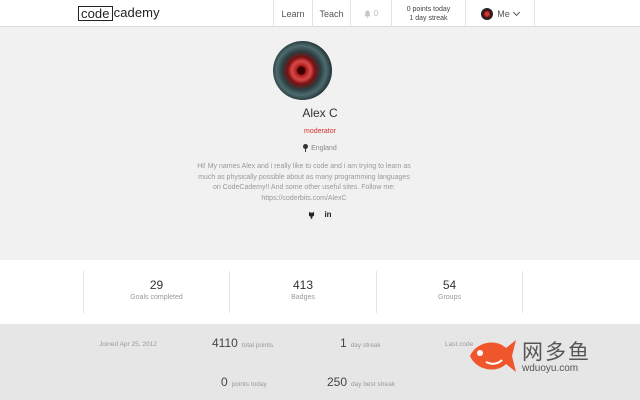 The height and width of the screenshot is (400, 640). I want to click on social-links: in, so click(320, 214).